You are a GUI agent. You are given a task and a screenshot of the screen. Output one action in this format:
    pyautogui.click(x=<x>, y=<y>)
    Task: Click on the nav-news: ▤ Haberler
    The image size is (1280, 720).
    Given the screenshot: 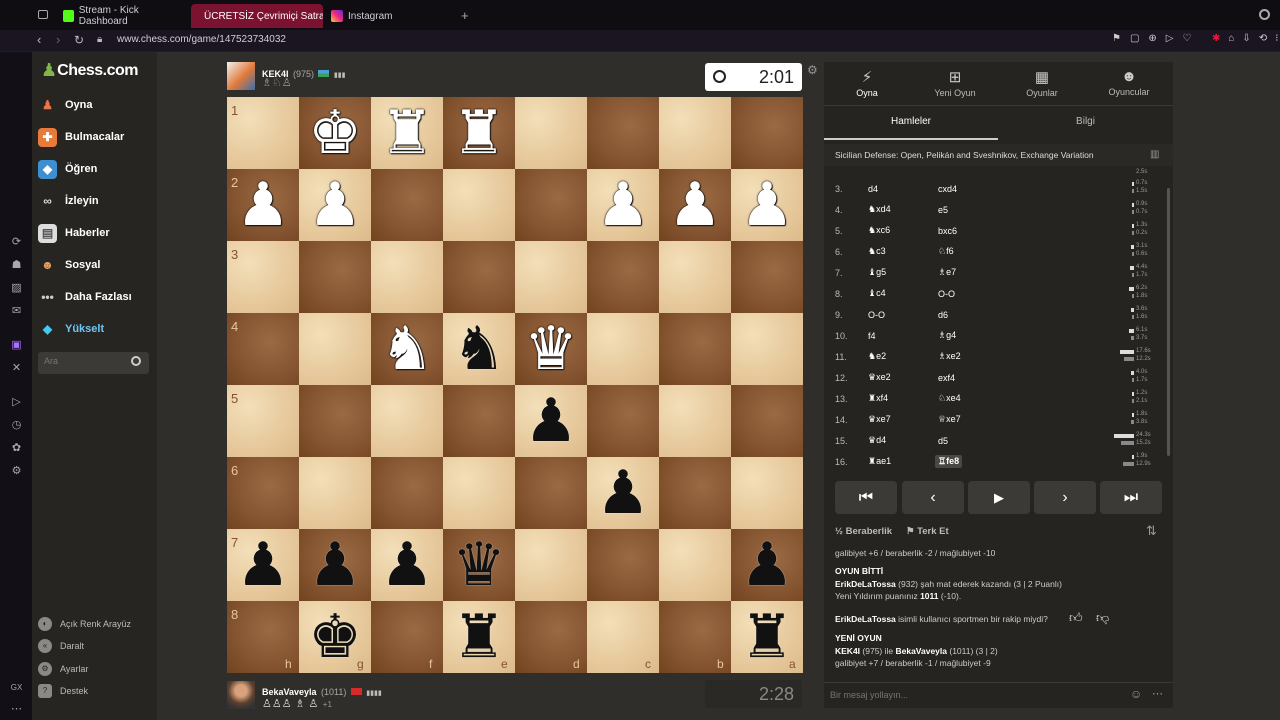 What is the action you would take?
    pyautogui.click(x=74, y=233)
    